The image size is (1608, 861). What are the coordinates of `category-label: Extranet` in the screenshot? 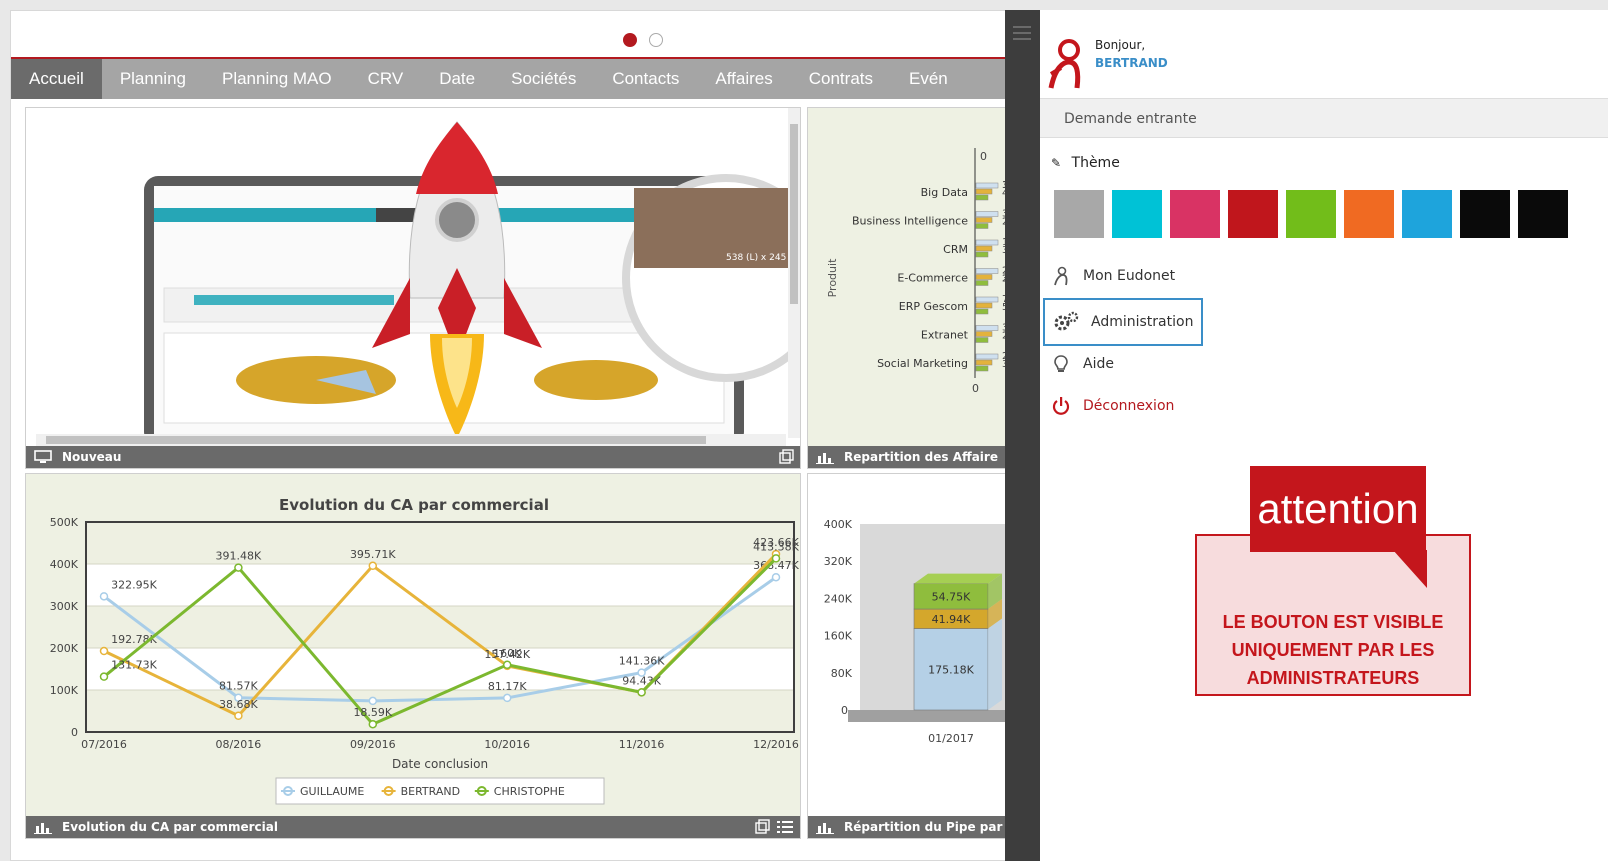 It's located at (945, 335).